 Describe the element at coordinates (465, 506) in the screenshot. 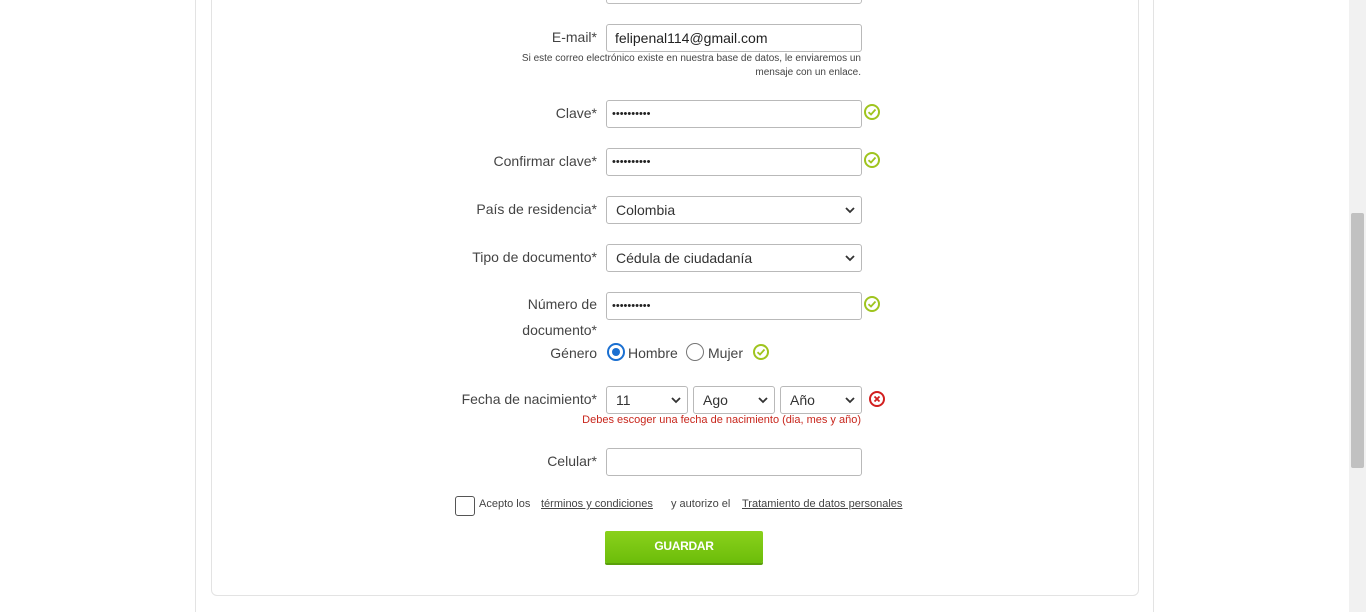

I see `terms-checkbox` at that location.